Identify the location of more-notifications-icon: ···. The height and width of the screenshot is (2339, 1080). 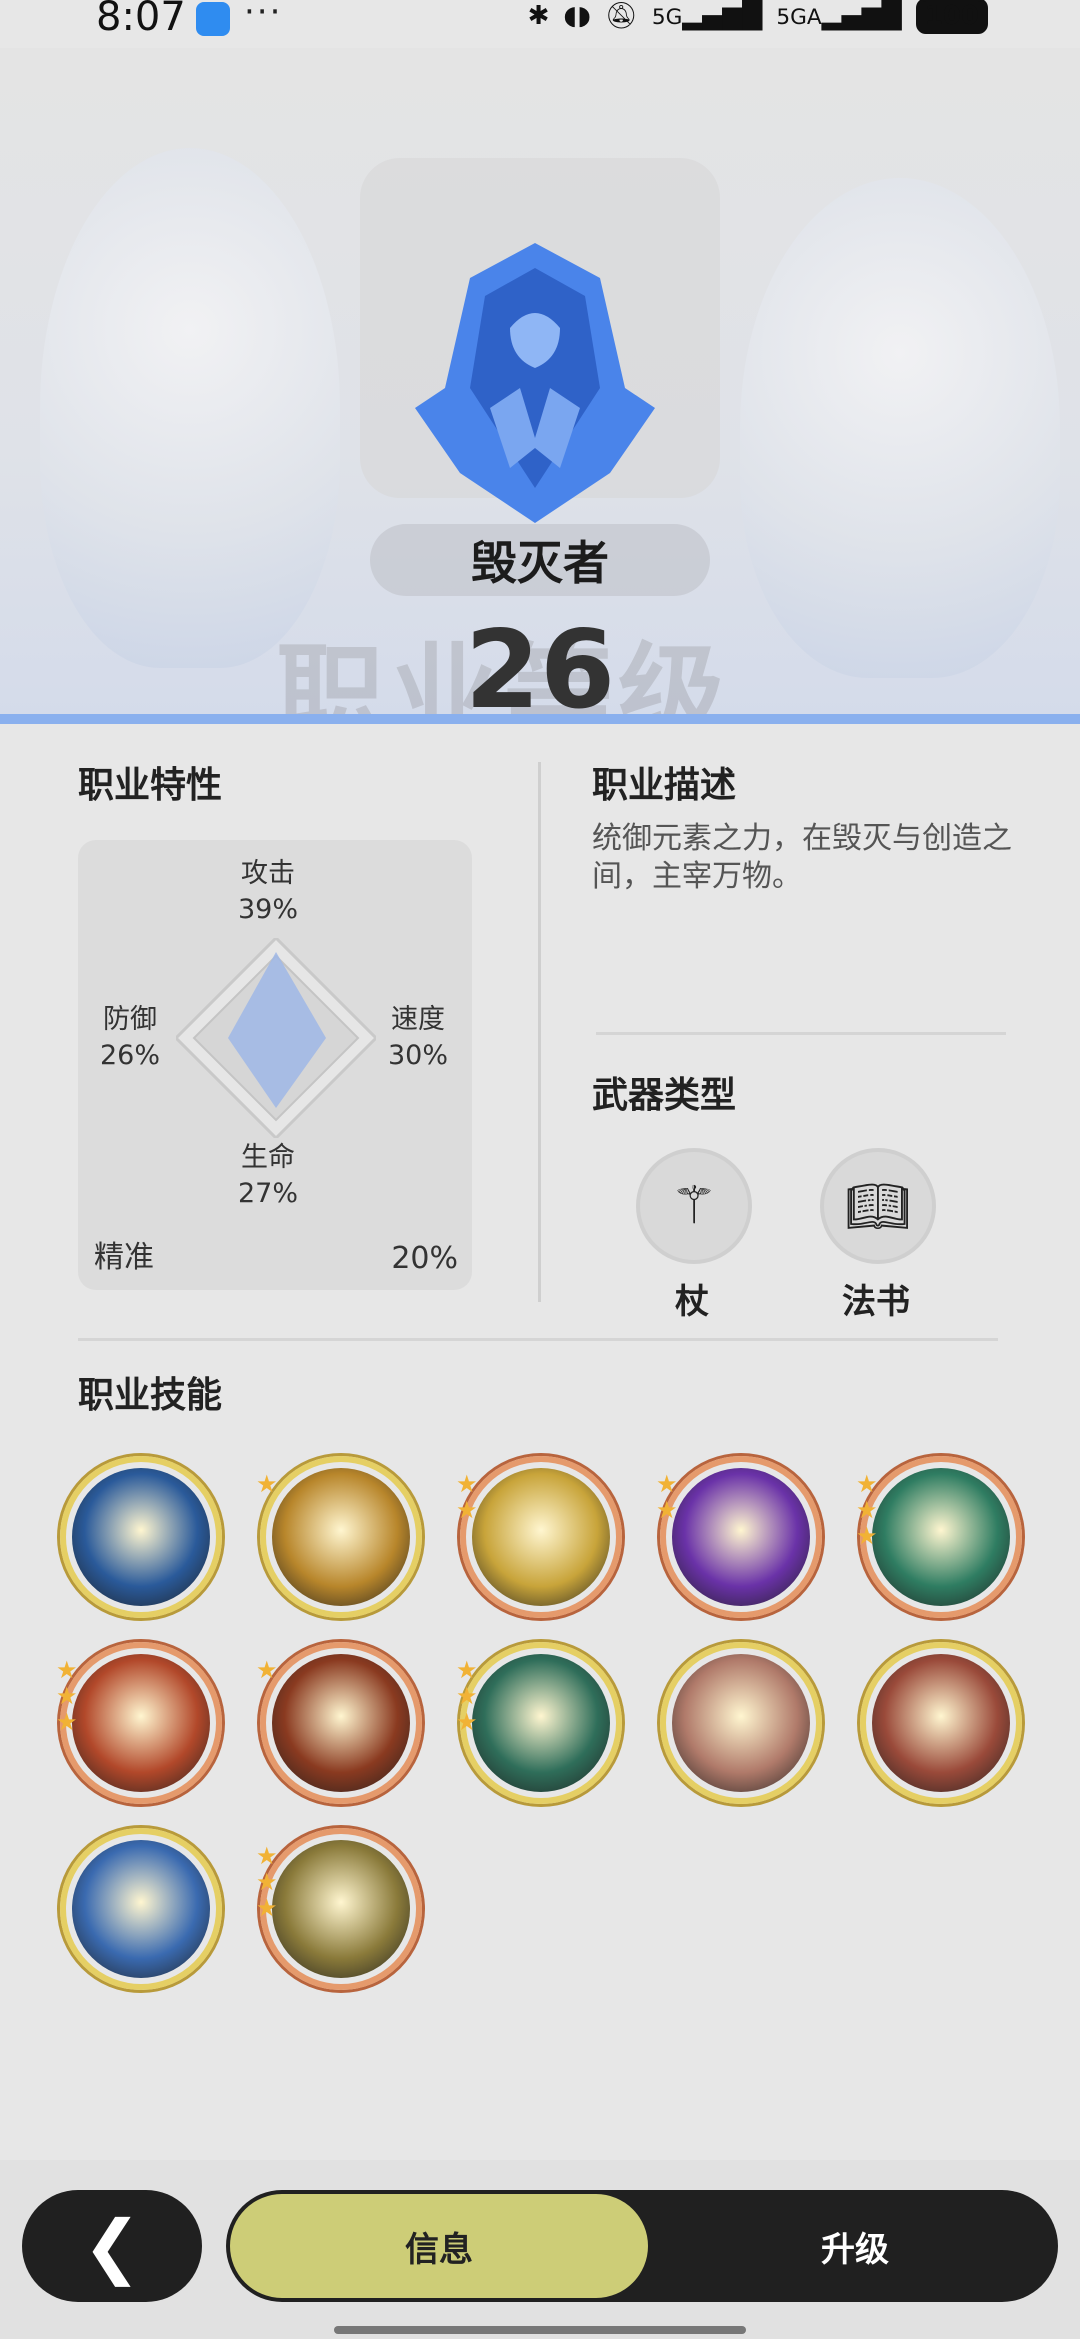
(263, 16).